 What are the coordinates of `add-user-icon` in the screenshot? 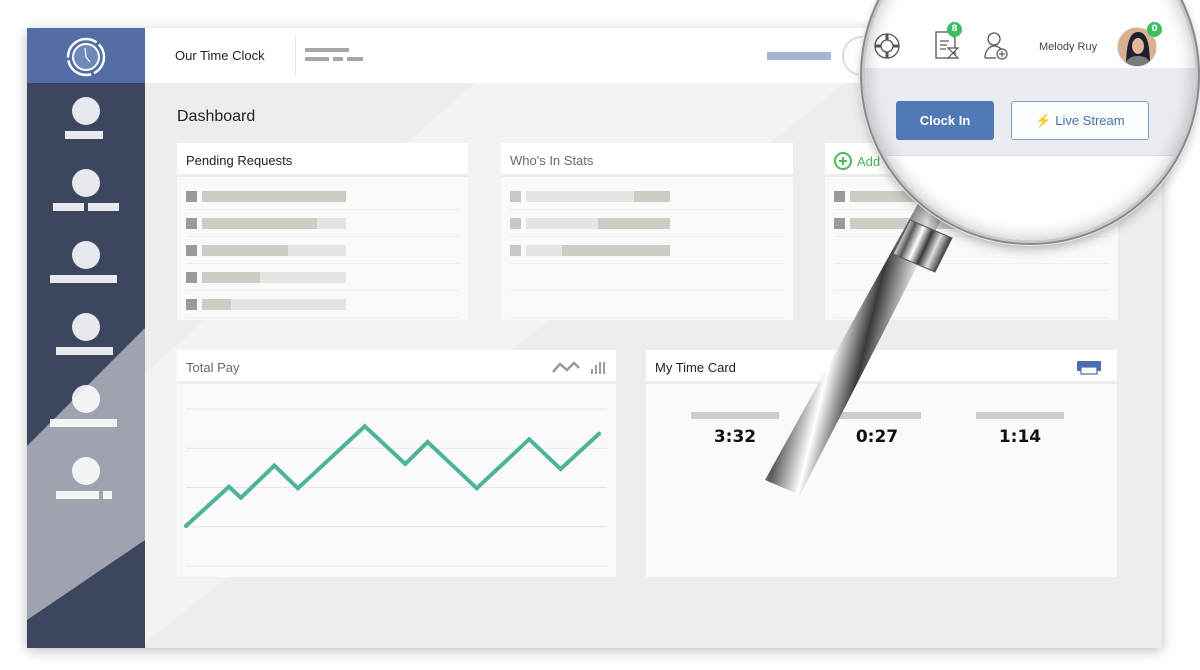 It's located at (996, 46).